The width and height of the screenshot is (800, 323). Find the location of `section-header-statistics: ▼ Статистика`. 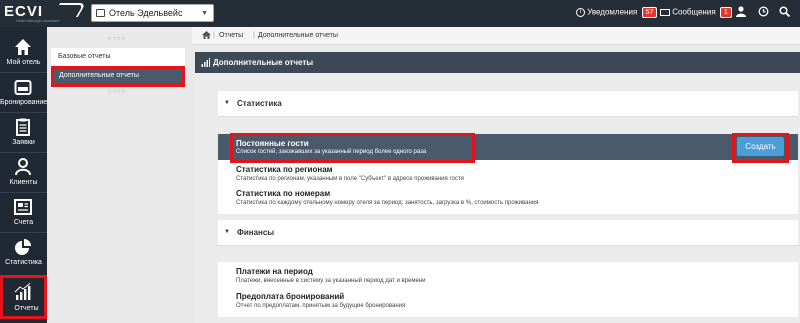

section-header-statistics: ▼ Статистика is located at coordinates (508, 104).